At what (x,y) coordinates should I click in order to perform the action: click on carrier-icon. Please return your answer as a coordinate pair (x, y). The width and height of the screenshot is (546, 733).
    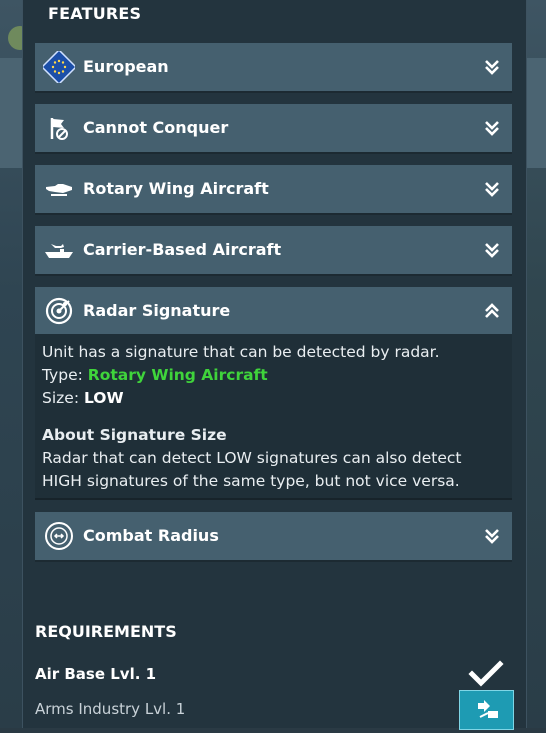
    Looking at the image, I should click on (59, 250).